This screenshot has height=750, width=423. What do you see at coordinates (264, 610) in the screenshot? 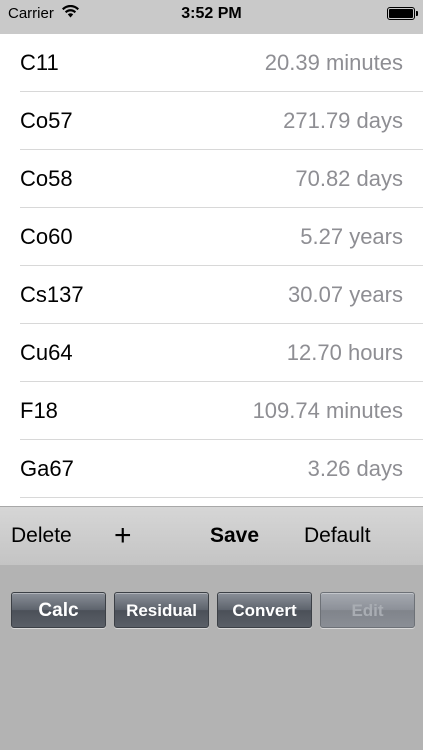
I see `convert-button: Convert` at bounding box center [264, 610].